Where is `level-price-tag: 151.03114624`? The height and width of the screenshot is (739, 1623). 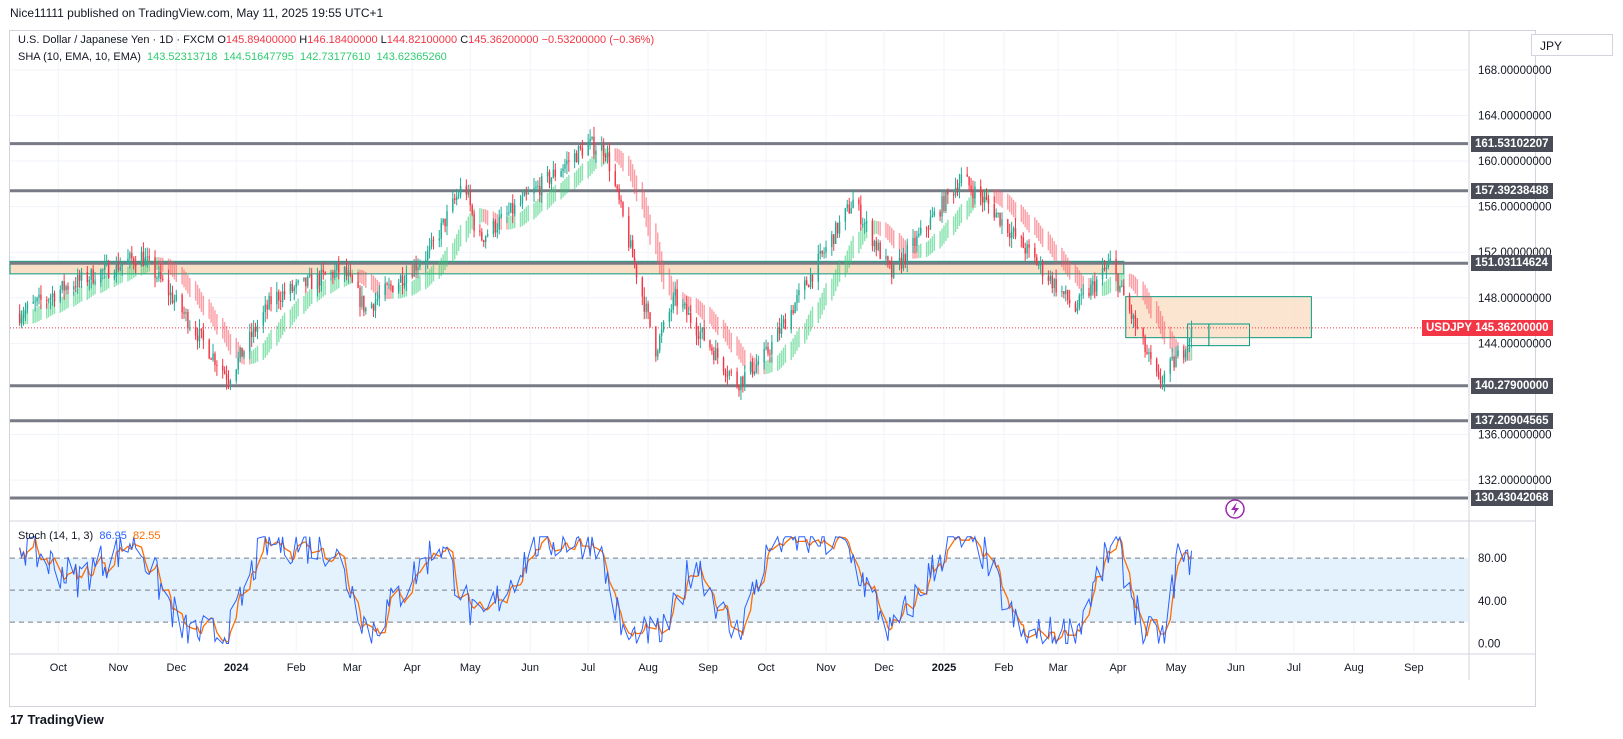 level-price-tag: 151.03114624 is located at coordinates (1511, 263).